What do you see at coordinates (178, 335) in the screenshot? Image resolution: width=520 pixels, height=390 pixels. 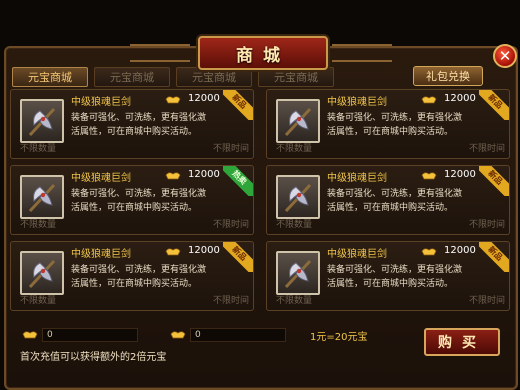 I see `silver-ingot-icon` at bounding box center [178, 335].